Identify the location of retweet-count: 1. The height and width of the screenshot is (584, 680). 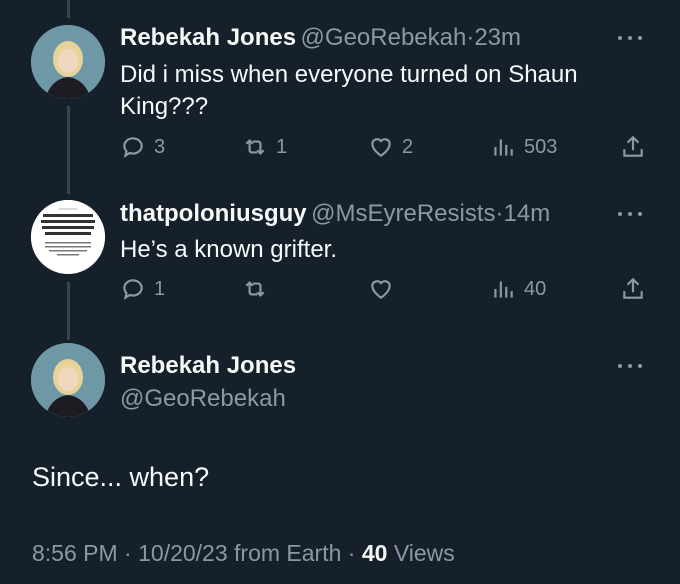
(282, 146).